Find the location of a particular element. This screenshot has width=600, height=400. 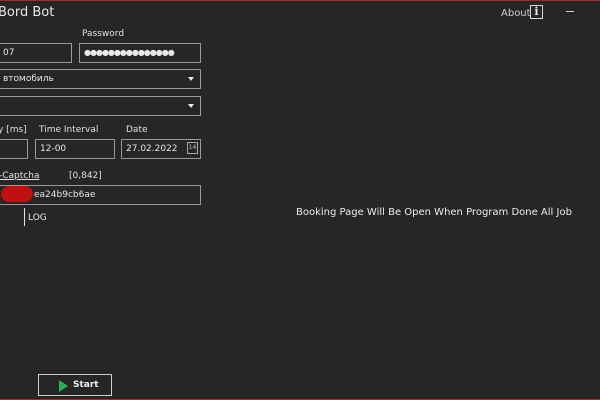

log-divider is located at coordinates (24, 217).